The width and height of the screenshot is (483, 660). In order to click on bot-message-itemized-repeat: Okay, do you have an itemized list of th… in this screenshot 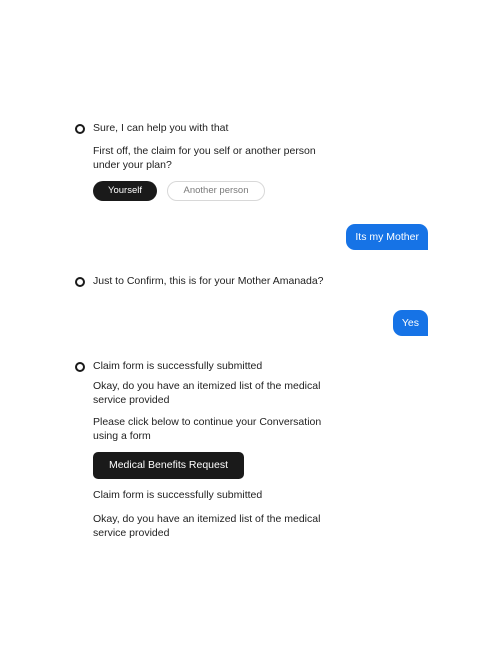, I will do `click(207, 526)`.